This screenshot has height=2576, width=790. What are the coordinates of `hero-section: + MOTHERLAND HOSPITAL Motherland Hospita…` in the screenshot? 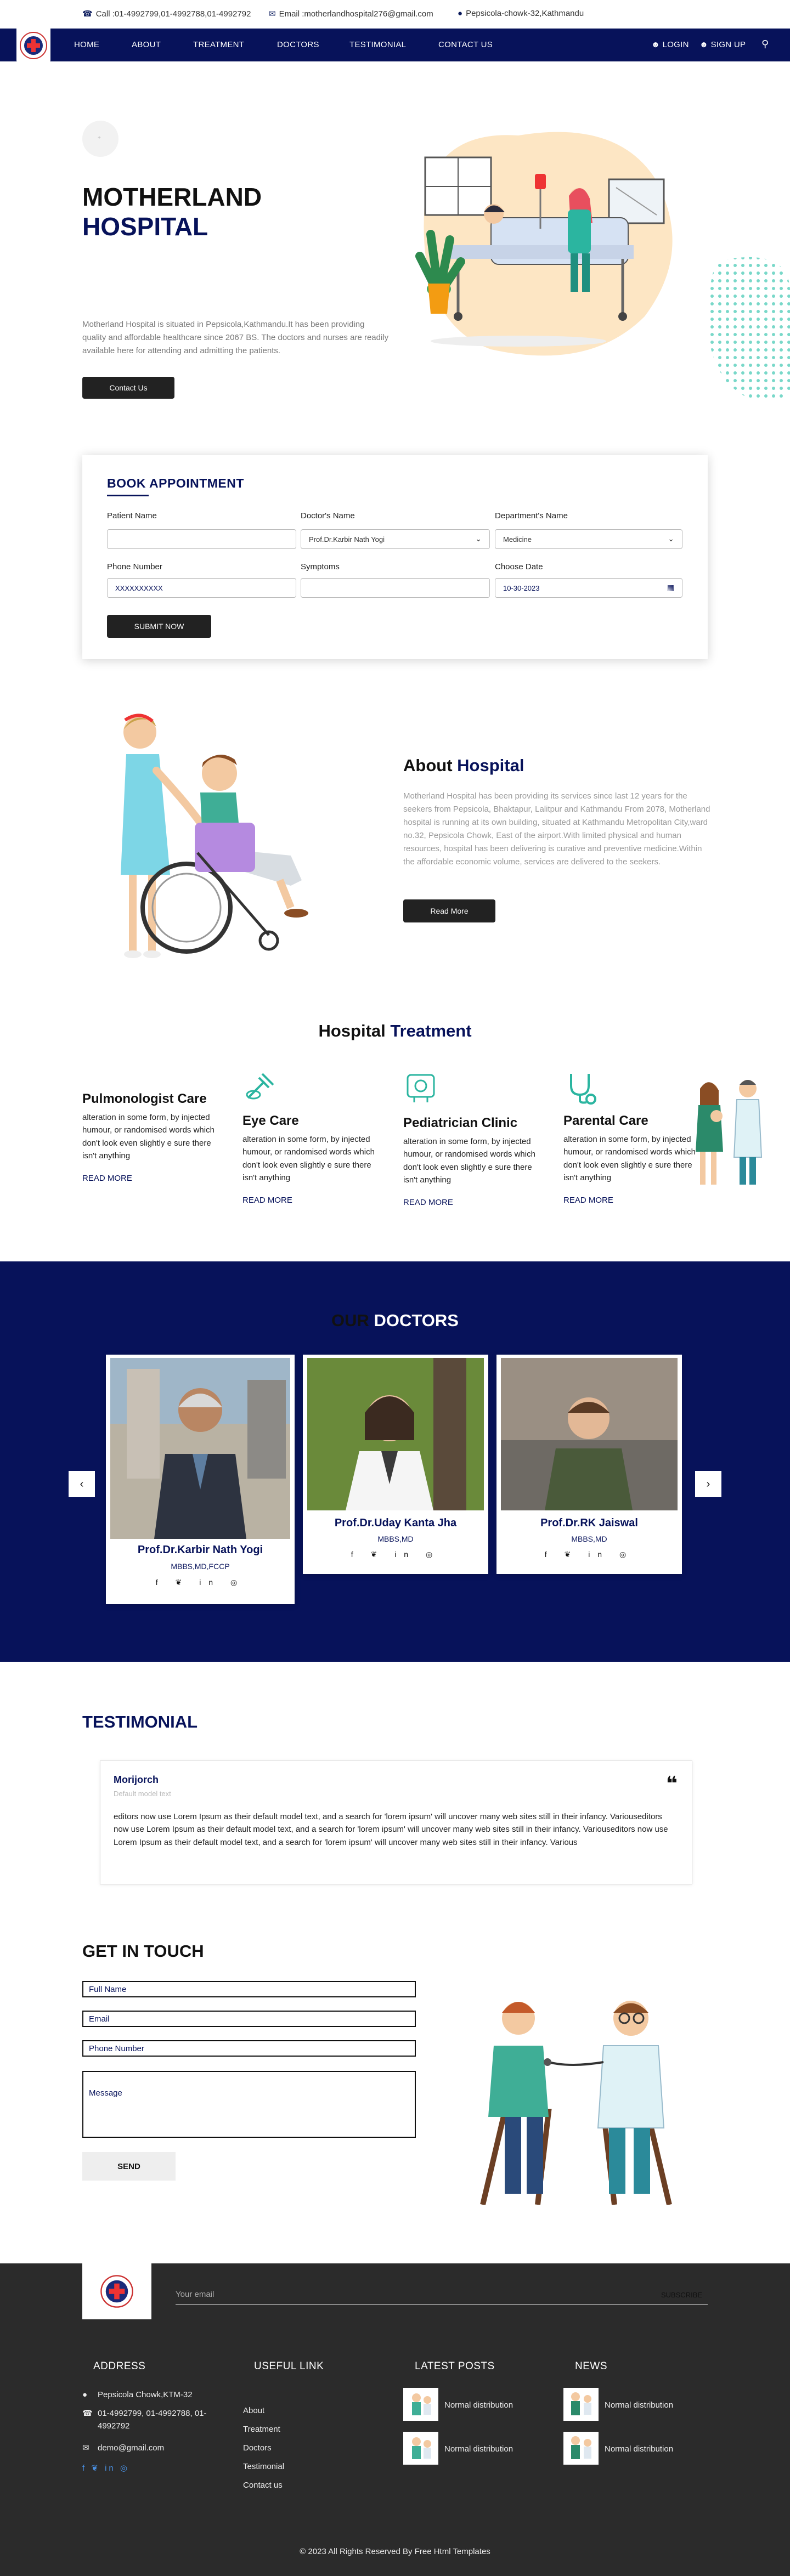 It's located at (395, 233).